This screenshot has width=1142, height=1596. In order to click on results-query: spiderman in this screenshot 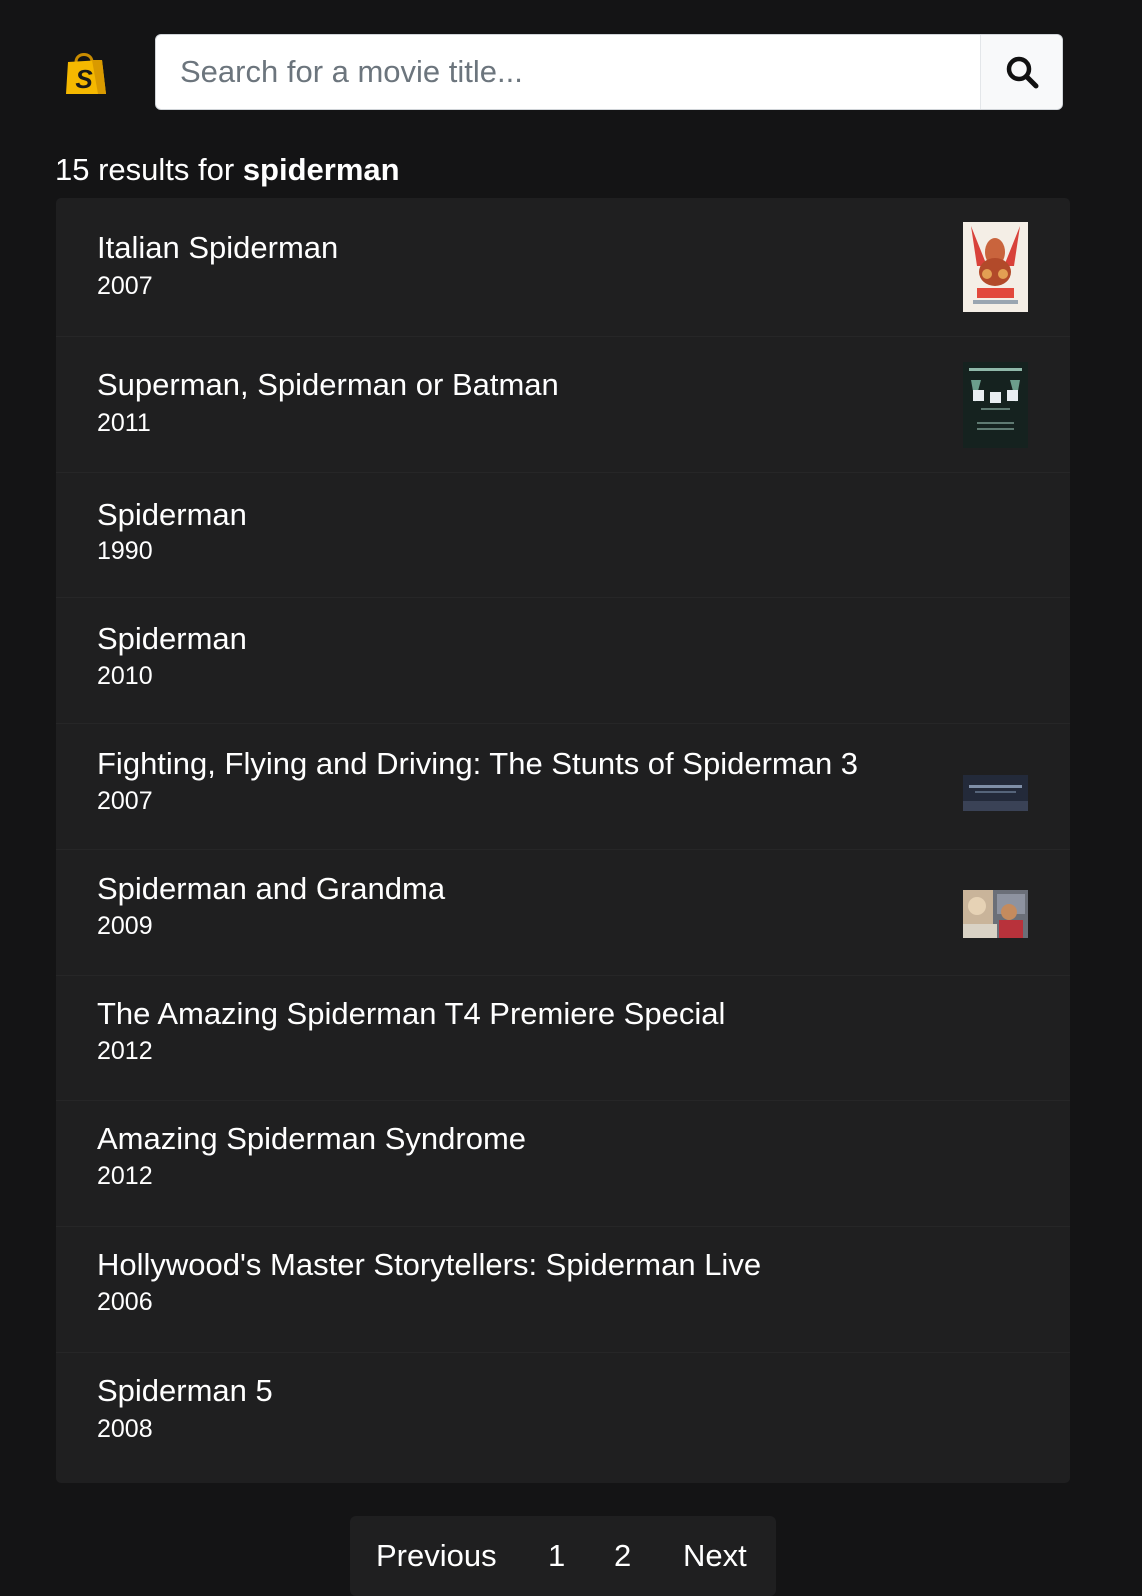, I will do `click(321, 169)`.